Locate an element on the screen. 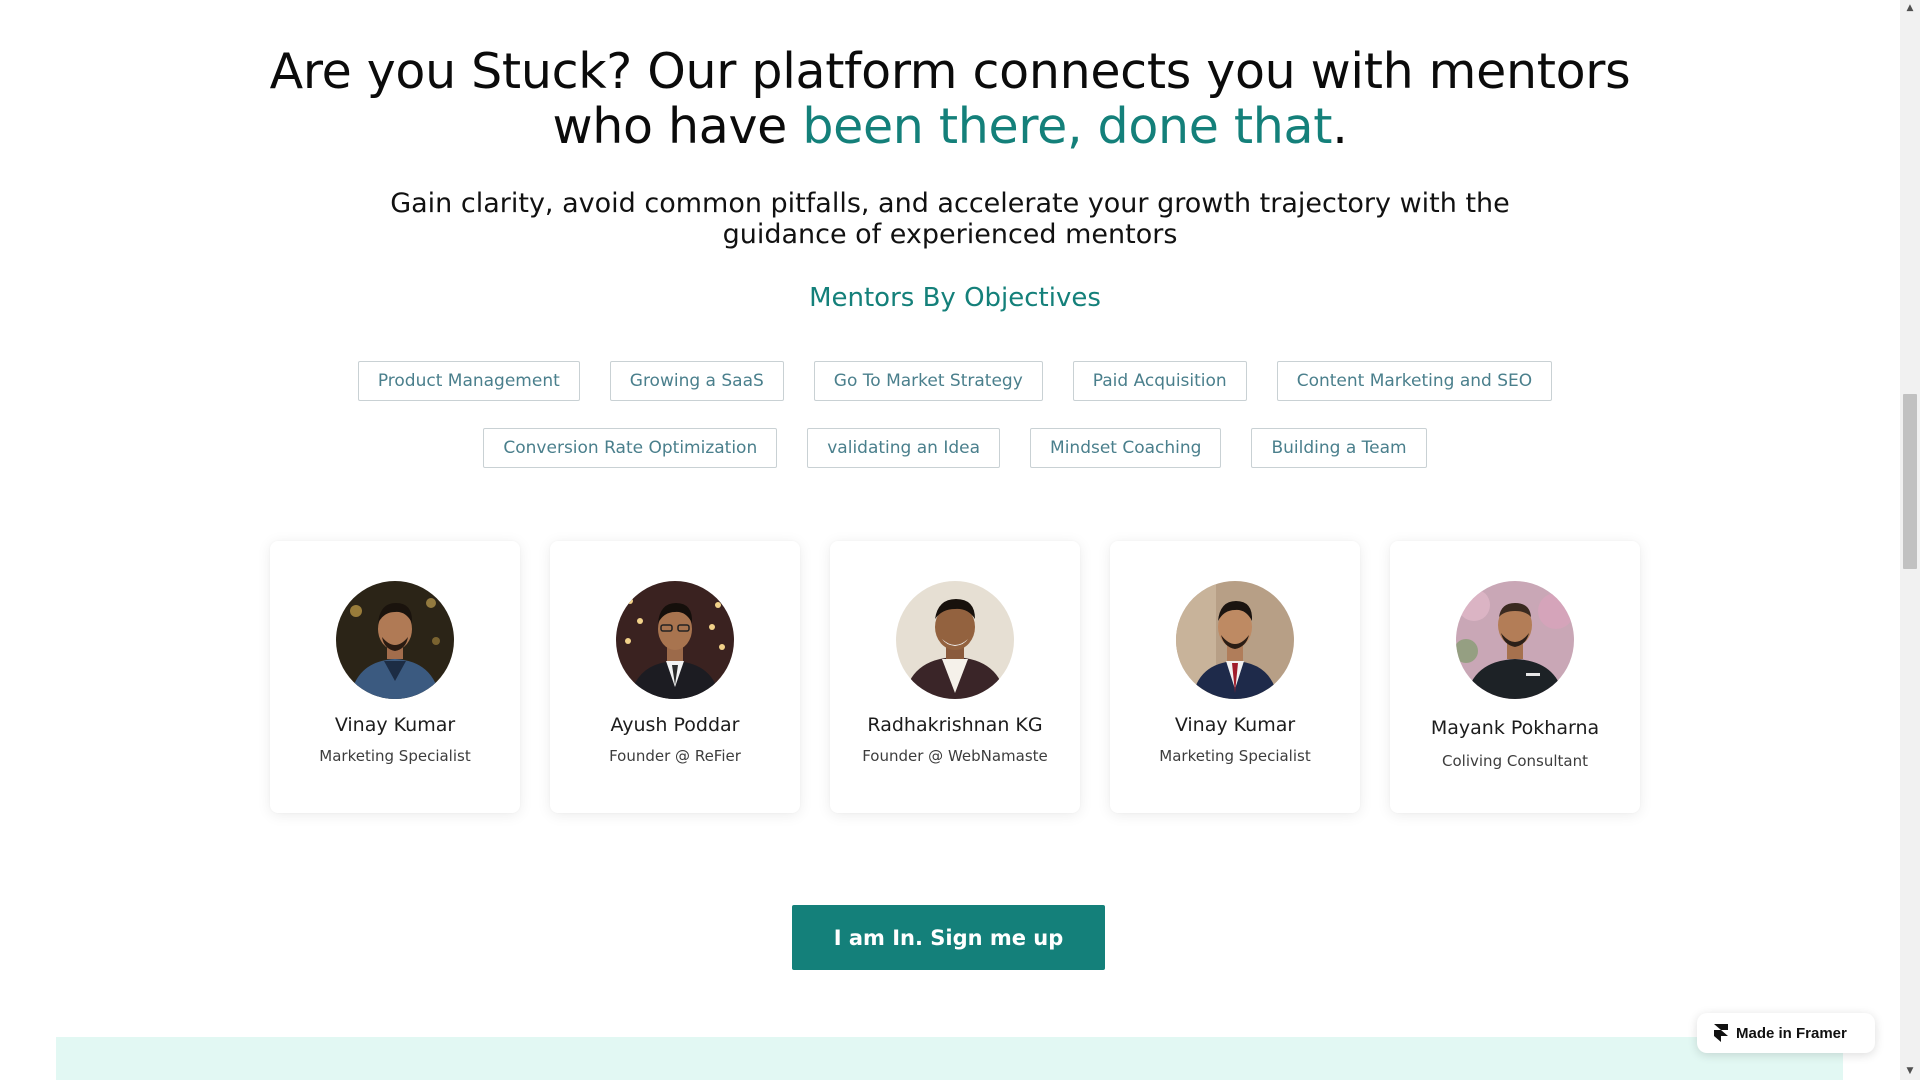  objective-chip-paid-acquisition: Paid Acquisition is located at coordinates (1159, 381).